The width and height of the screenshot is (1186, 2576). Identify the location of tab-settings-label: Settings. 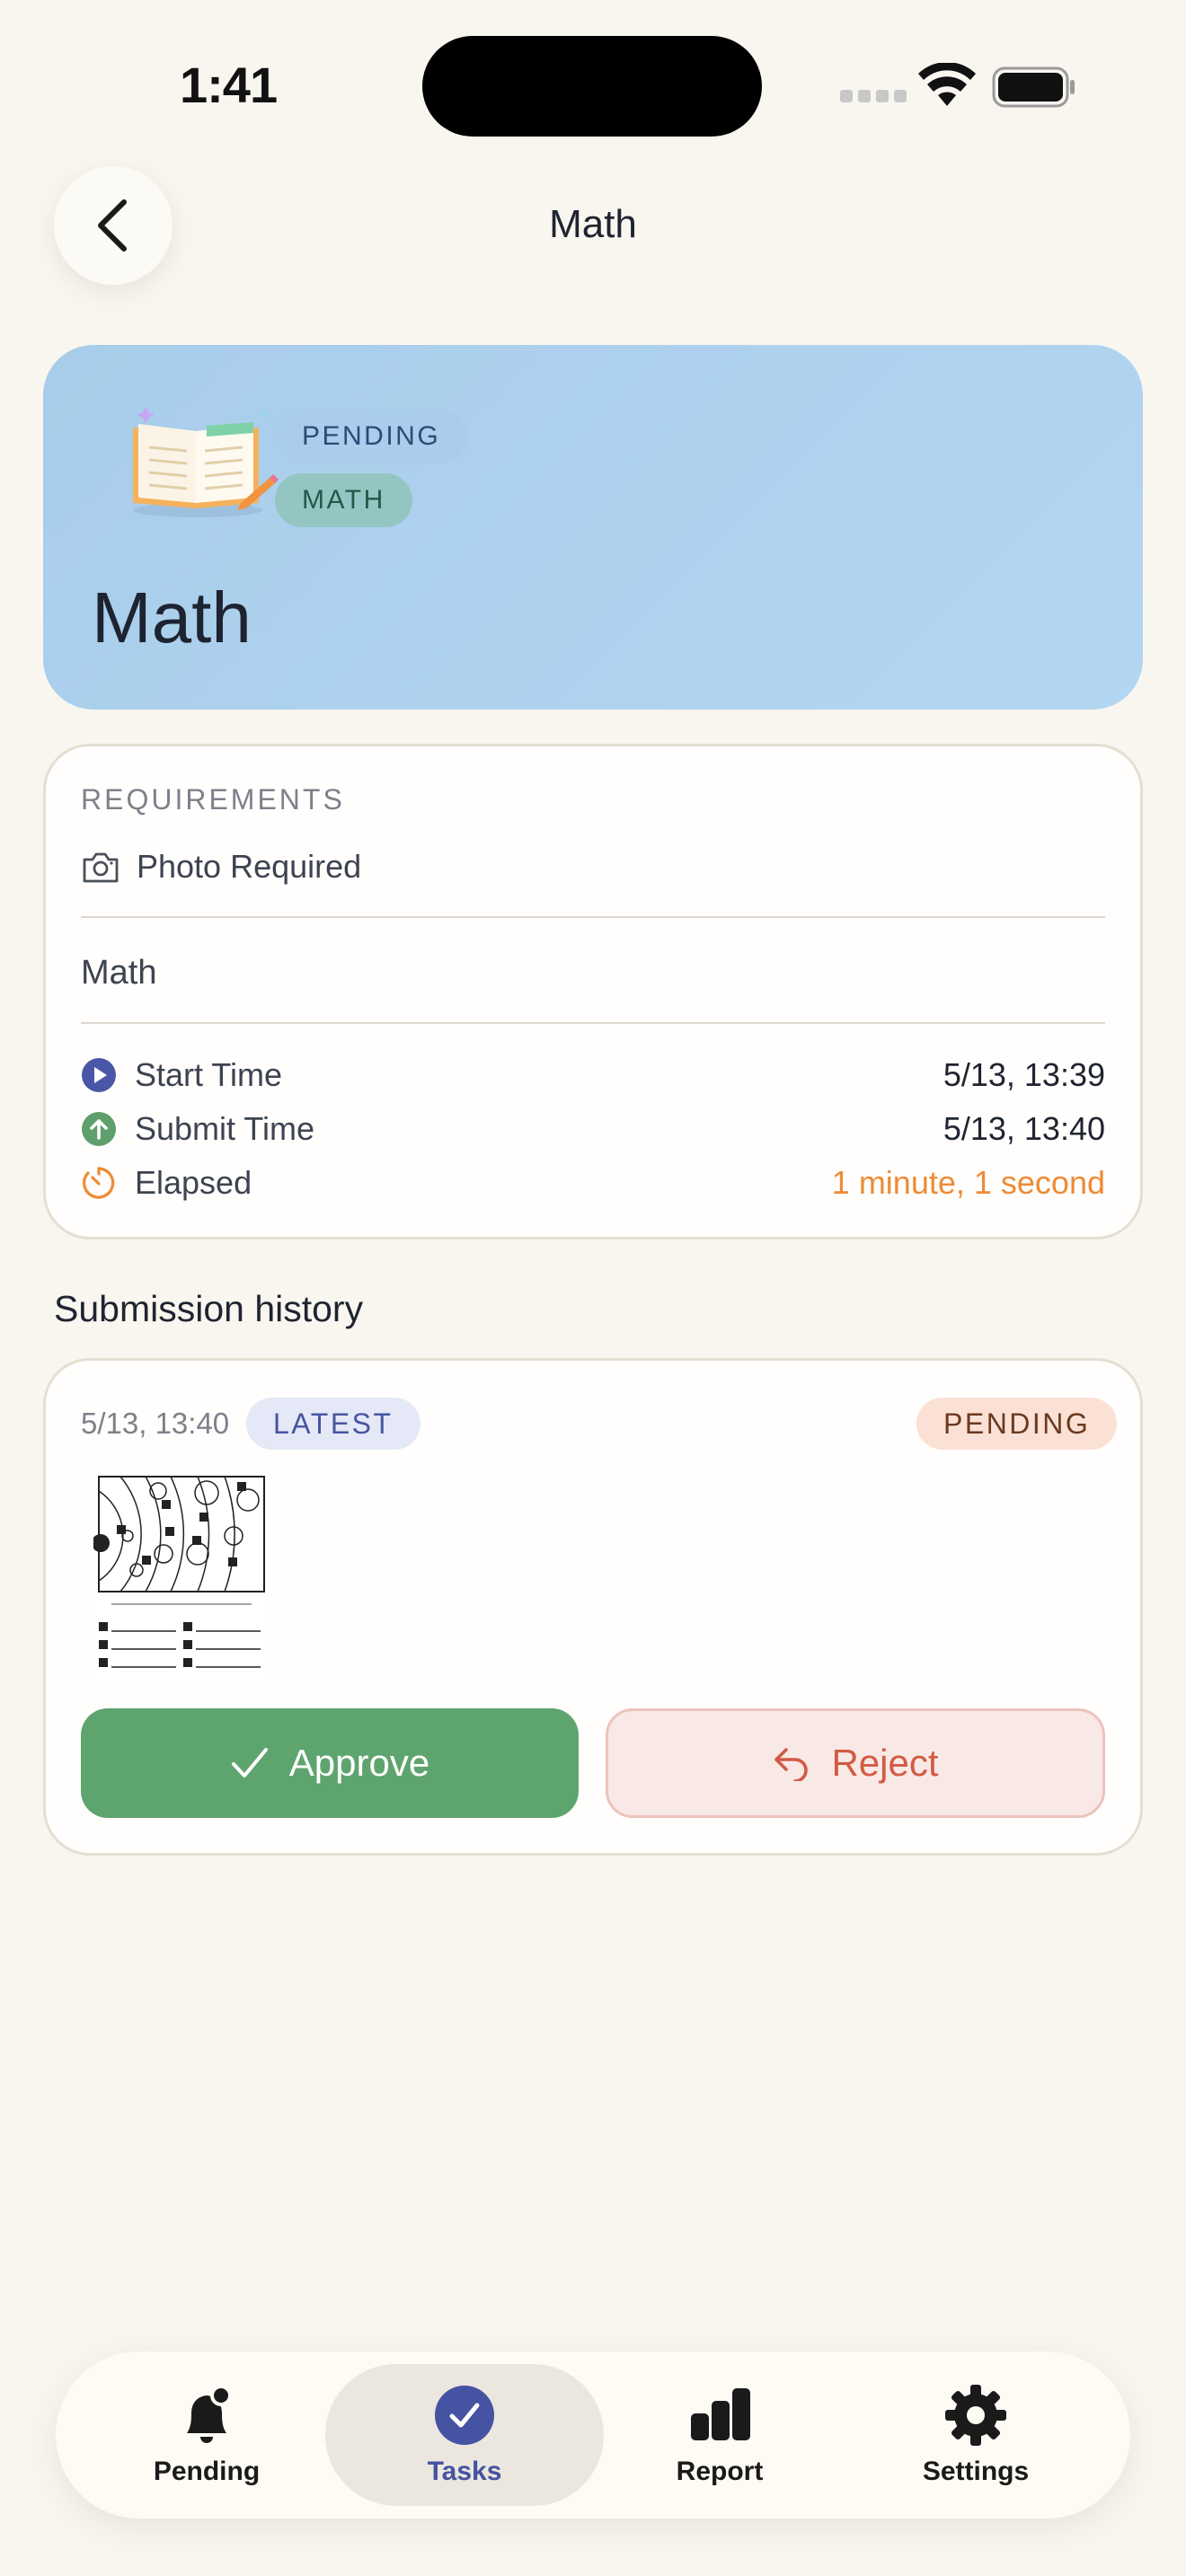
(976, 2471).